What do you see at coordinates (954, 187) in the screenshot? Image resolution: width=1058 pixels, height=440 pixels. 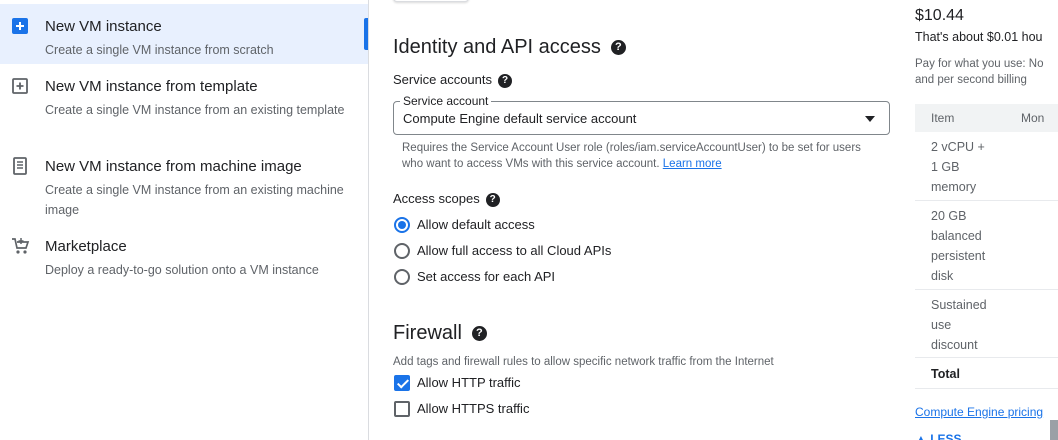 I see `cell-line: memory` at bounding box center [954, 187].